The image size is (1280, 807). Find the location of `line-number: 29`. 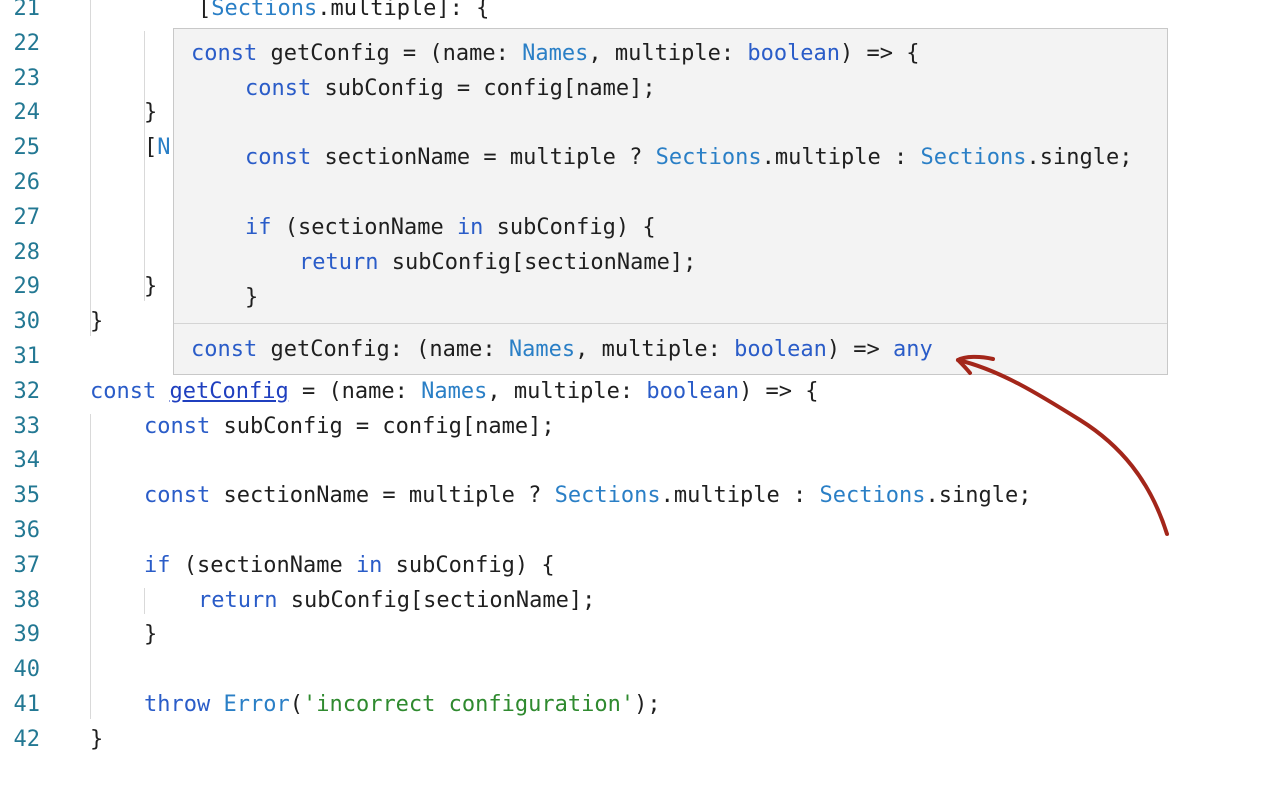

line-number: 29 is located at coordinates (27, 287).